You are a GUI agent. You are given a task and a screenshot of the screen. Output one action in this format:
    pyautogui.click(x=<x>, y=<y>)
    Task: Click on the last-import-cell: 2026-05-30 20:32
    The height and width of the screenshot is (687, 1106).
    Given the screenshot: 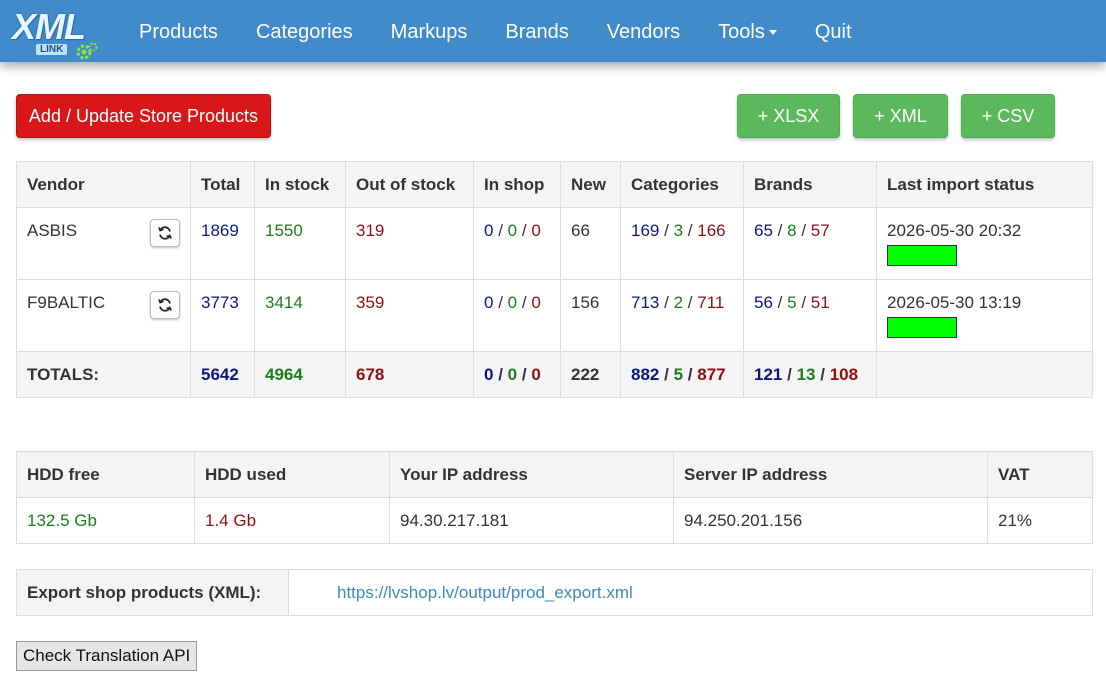 What is the action you would take?
    pyautogui.click(x=984, y=243)
    